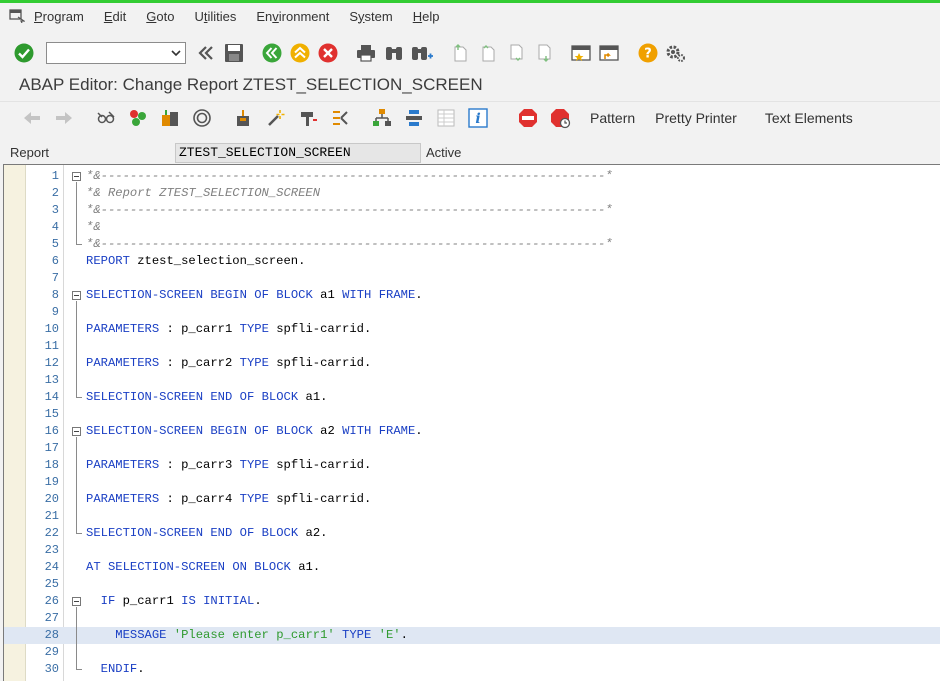  Describe the element at coordinates (809, 118) in the screenshot. I see `text-elements-button: Text Elements` at that location.